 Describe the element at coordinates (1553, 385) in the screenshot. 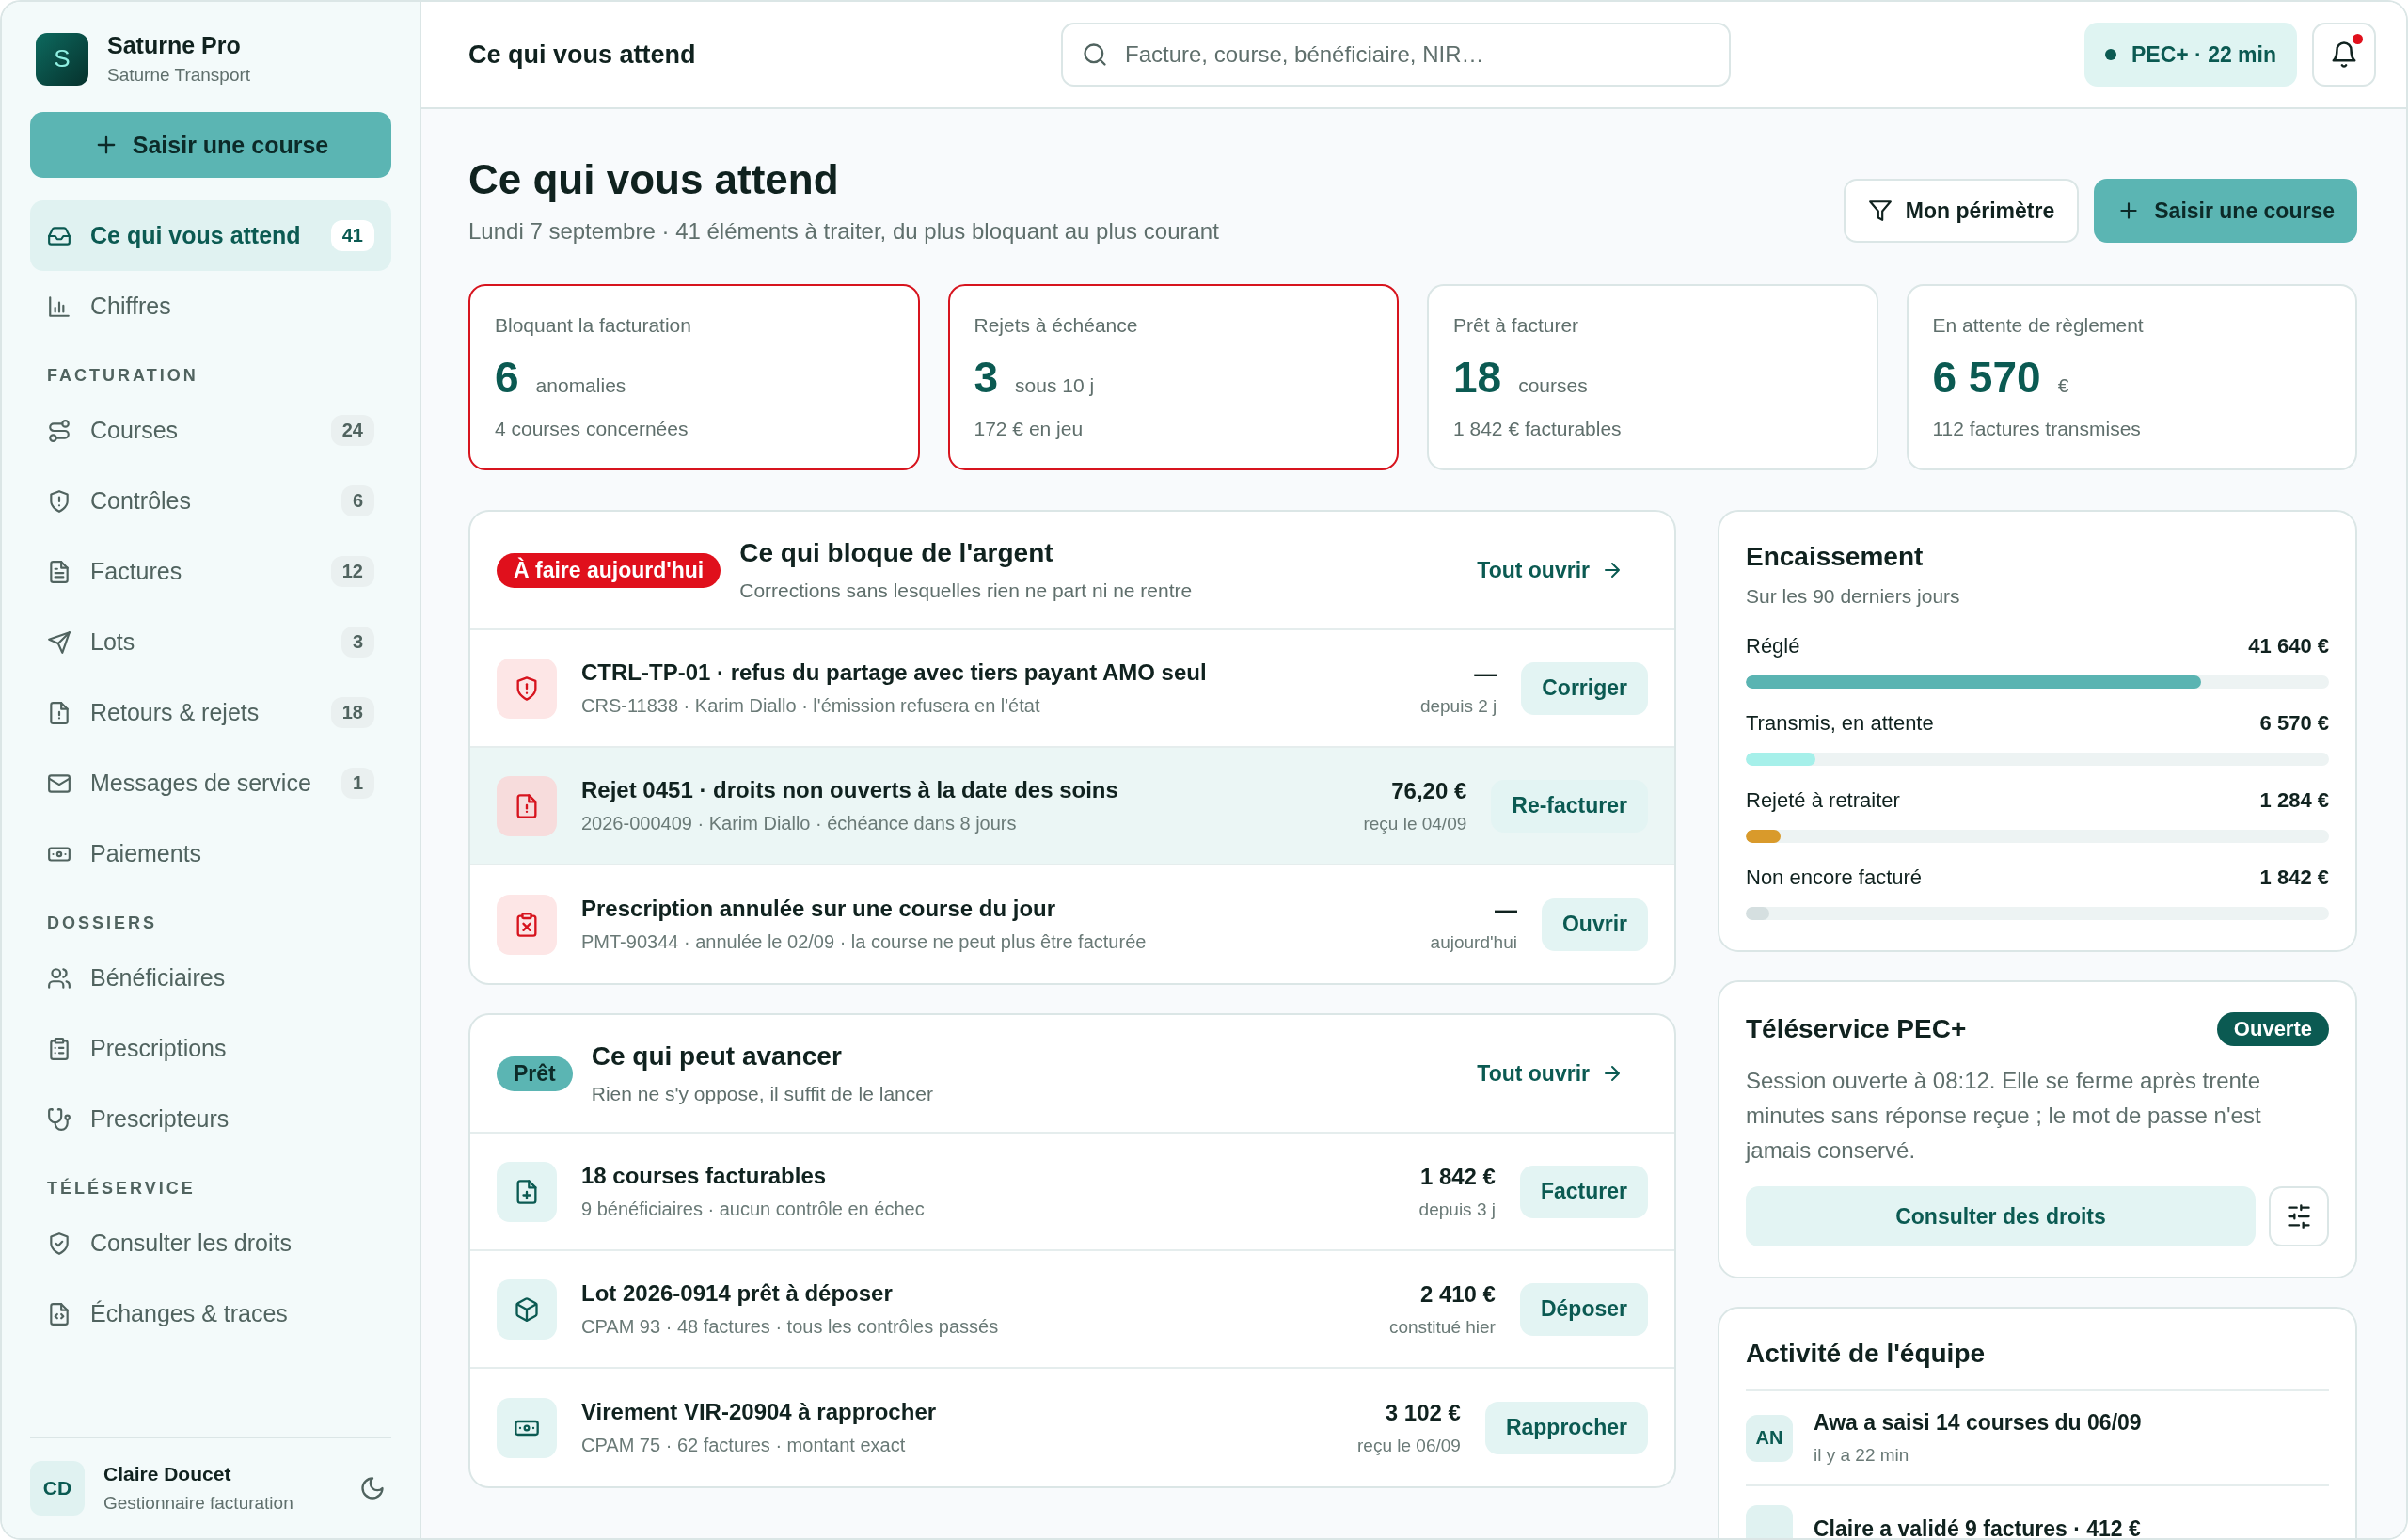

I see `kpi-unit: courses` at that location.